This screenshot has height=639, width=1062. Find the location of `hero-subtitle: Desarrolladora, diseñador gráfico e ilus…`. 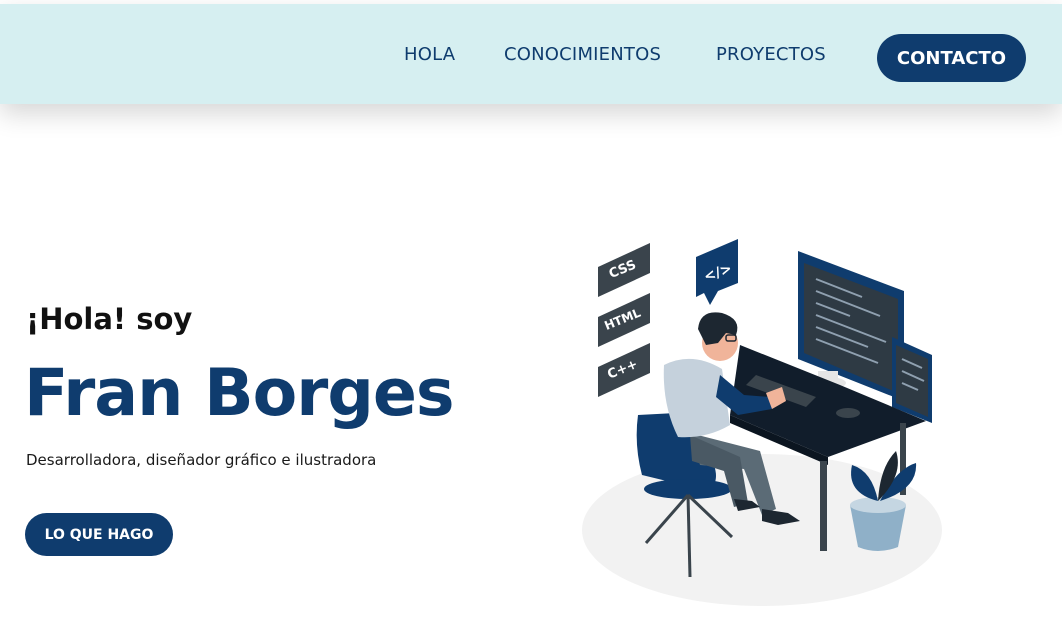

hero-subtitle: Desarrolladora, diseñador gráfico e ilus… is located at coordinates (201, 460).